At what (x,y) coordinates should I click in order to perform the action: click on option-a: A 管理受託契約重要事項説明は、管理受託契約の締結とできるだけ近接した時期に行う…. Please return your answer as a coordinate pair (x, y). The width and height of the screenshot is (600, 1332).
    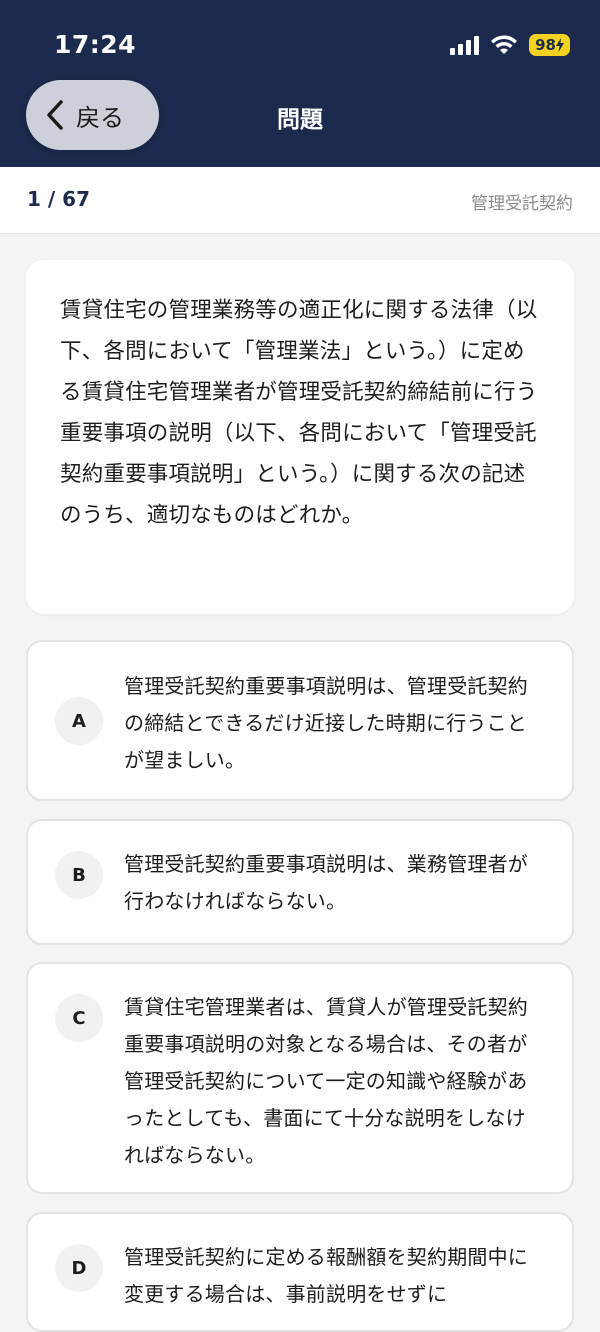
    Looking at the image, I should click on (300, 720).